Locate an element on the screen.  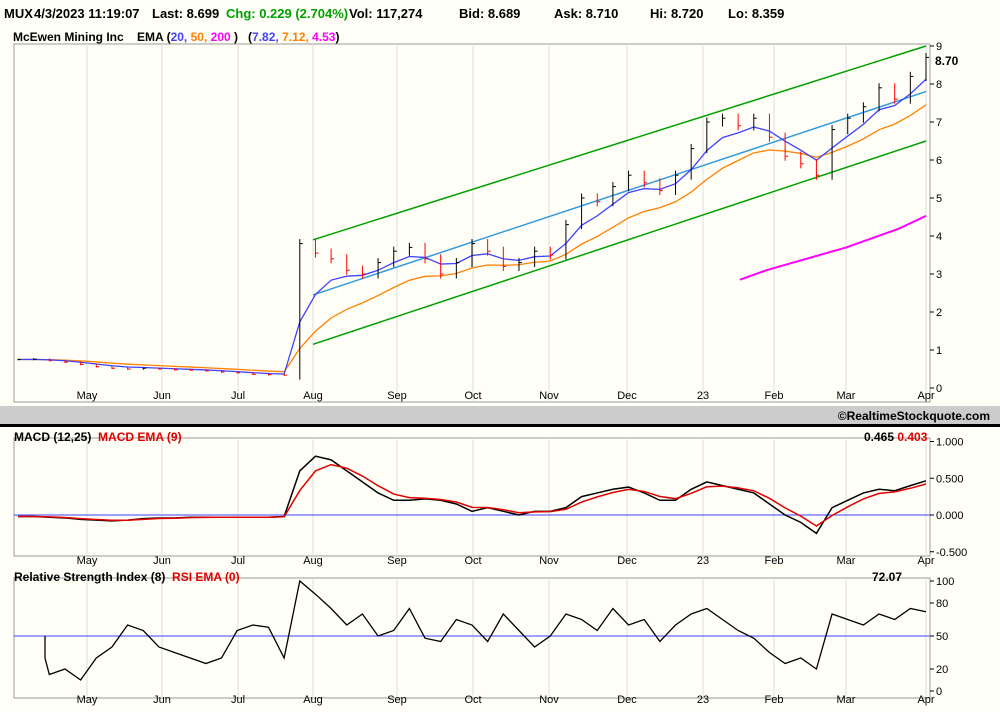
macd-label: MACD (12,25) is located at coordinates (53, 437).